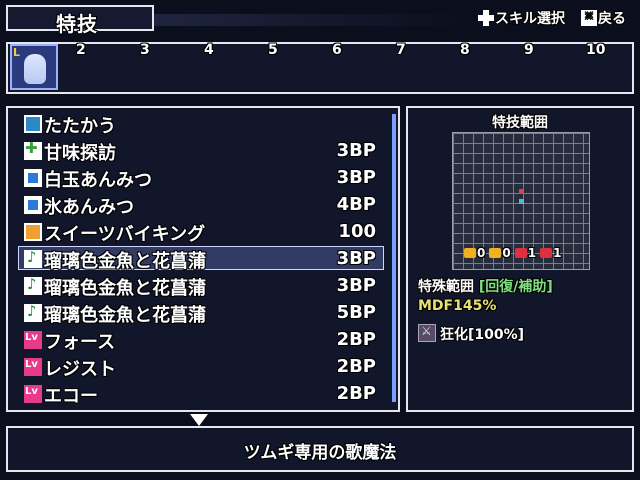 Image resolution: width=640 pixels, height=480 pixels. I want to click on skill-name: 甘味探訪, so click(80, 153).